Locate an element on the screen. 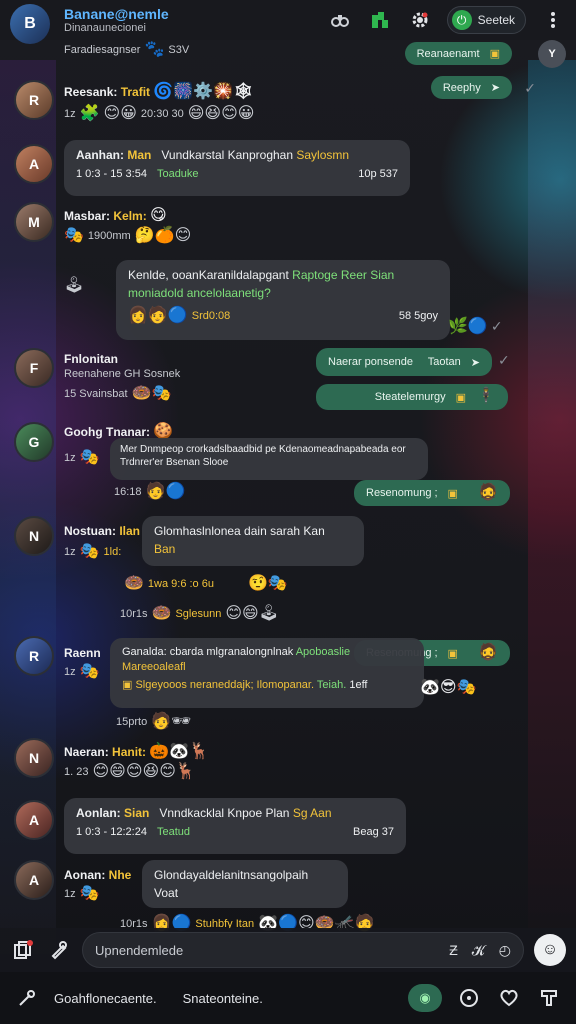 The image size is (576, 1024). sender-highlight: Man is located at coordinates (139, 155).